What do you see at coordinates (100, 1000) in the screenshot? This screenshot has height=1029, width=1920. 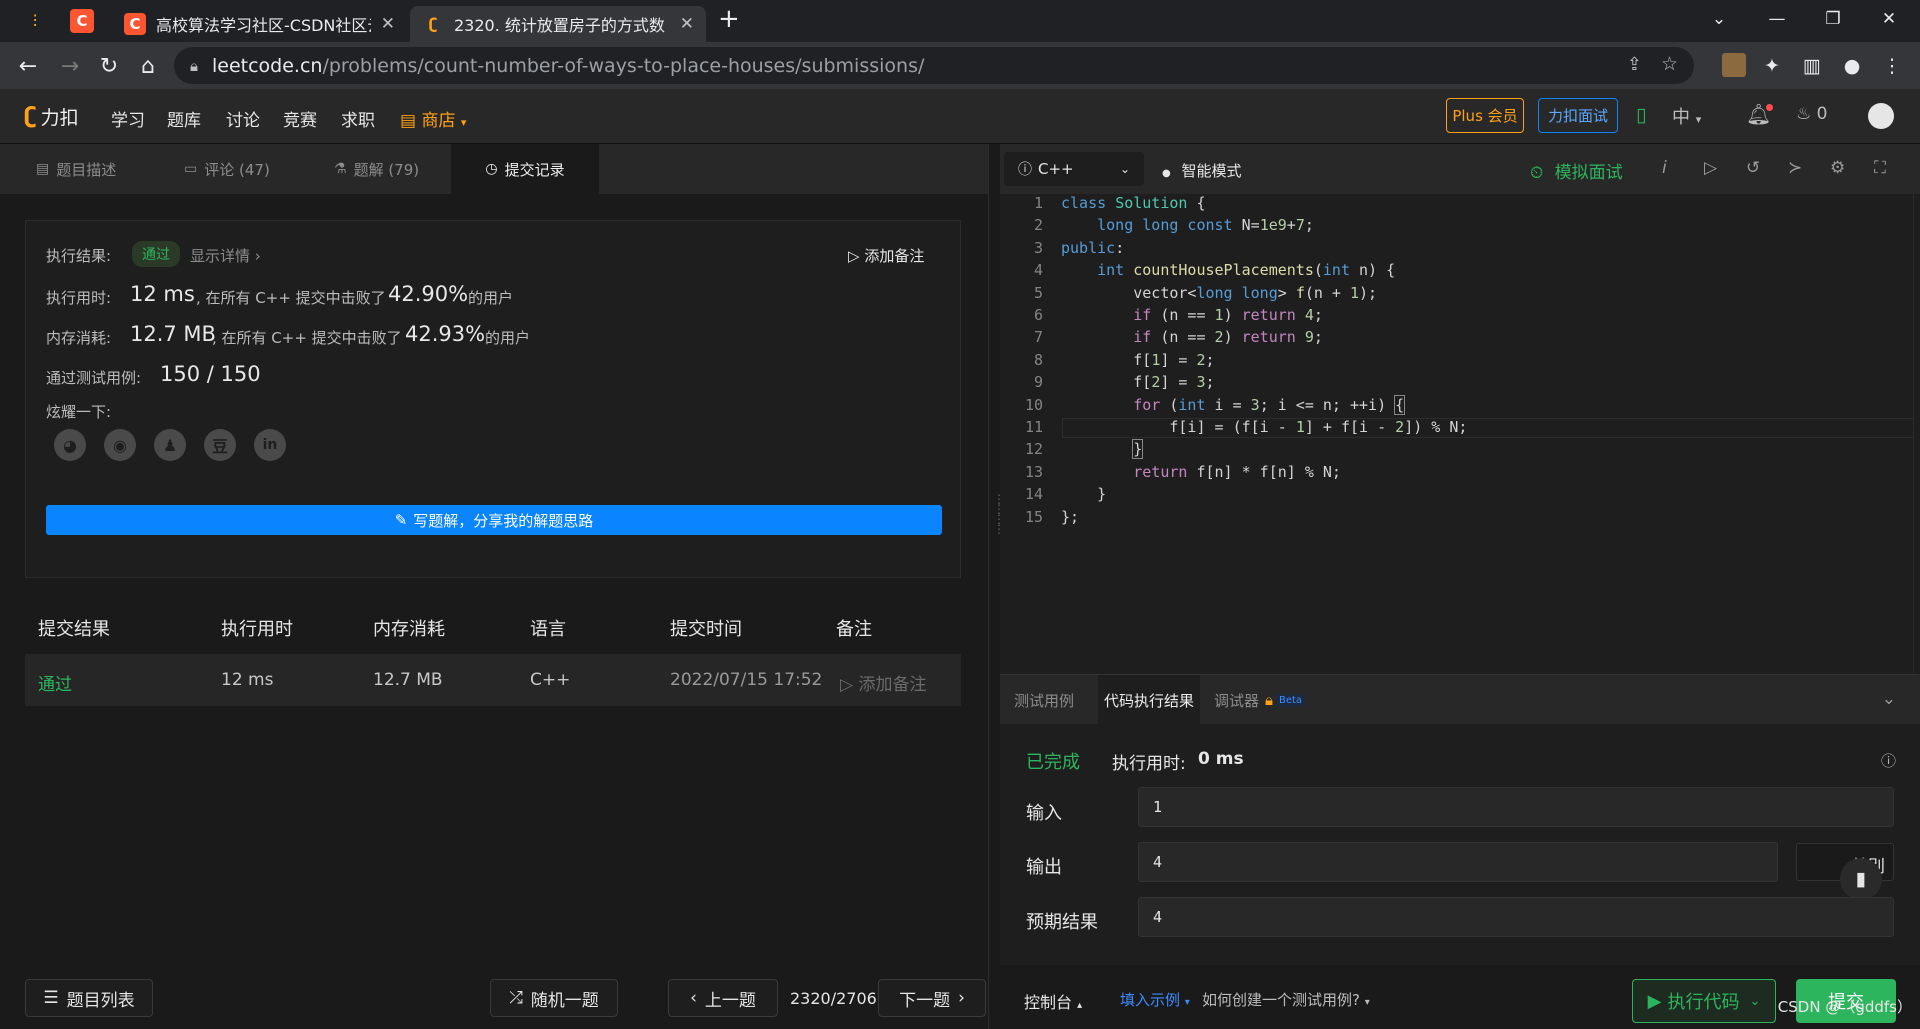 I see `problem-list-label: 题目列表` at bounding box center [100, 1000].